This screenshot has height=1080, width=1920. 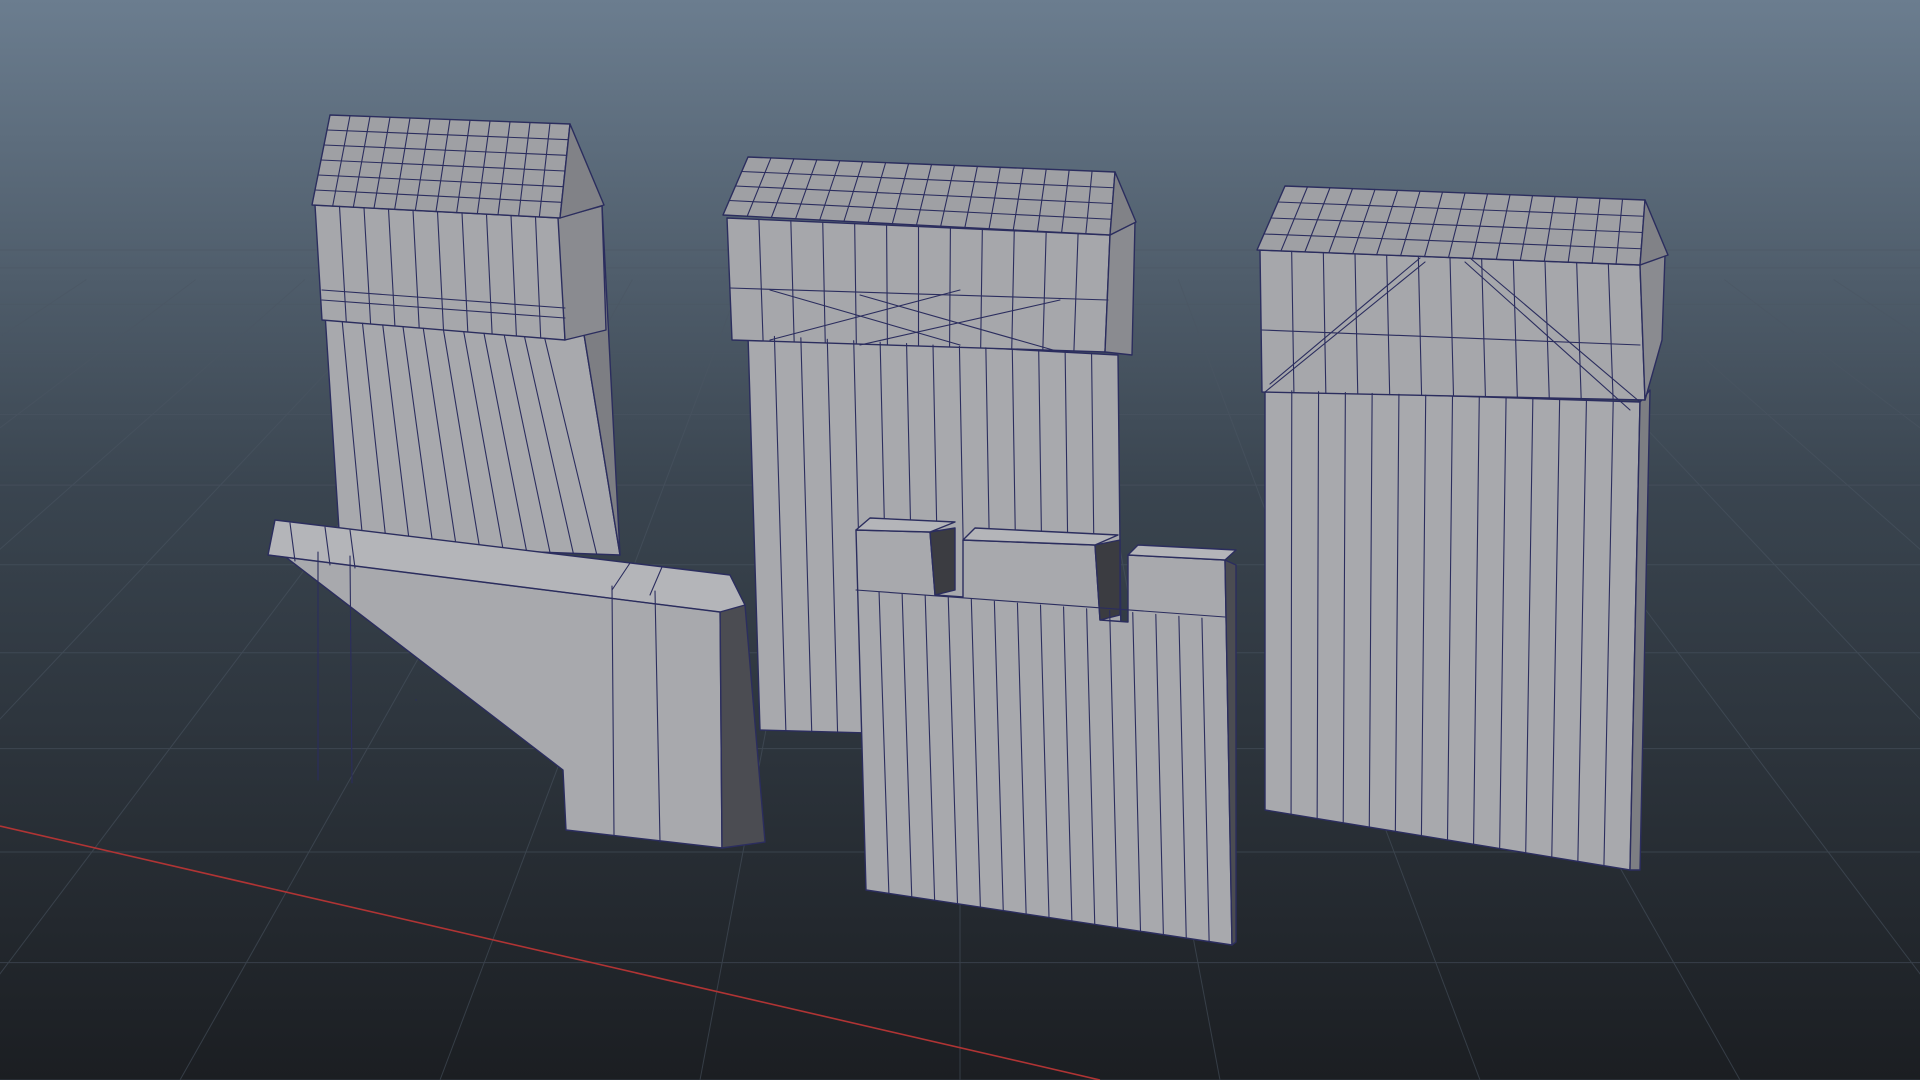 I want to click on wire-edge, so click(x=1291, y=602).